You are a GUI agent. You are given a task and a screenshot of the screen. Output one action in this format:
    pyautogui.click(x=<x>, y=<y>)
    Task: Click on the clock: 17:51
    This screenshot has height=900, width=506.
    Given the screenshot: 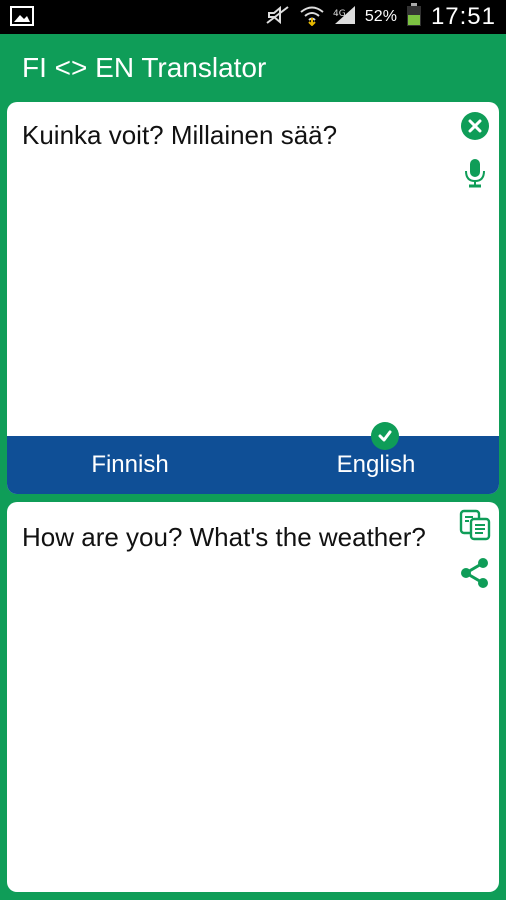 What is the action you would take?
    pyautogui.click(x=463, y=16)
    